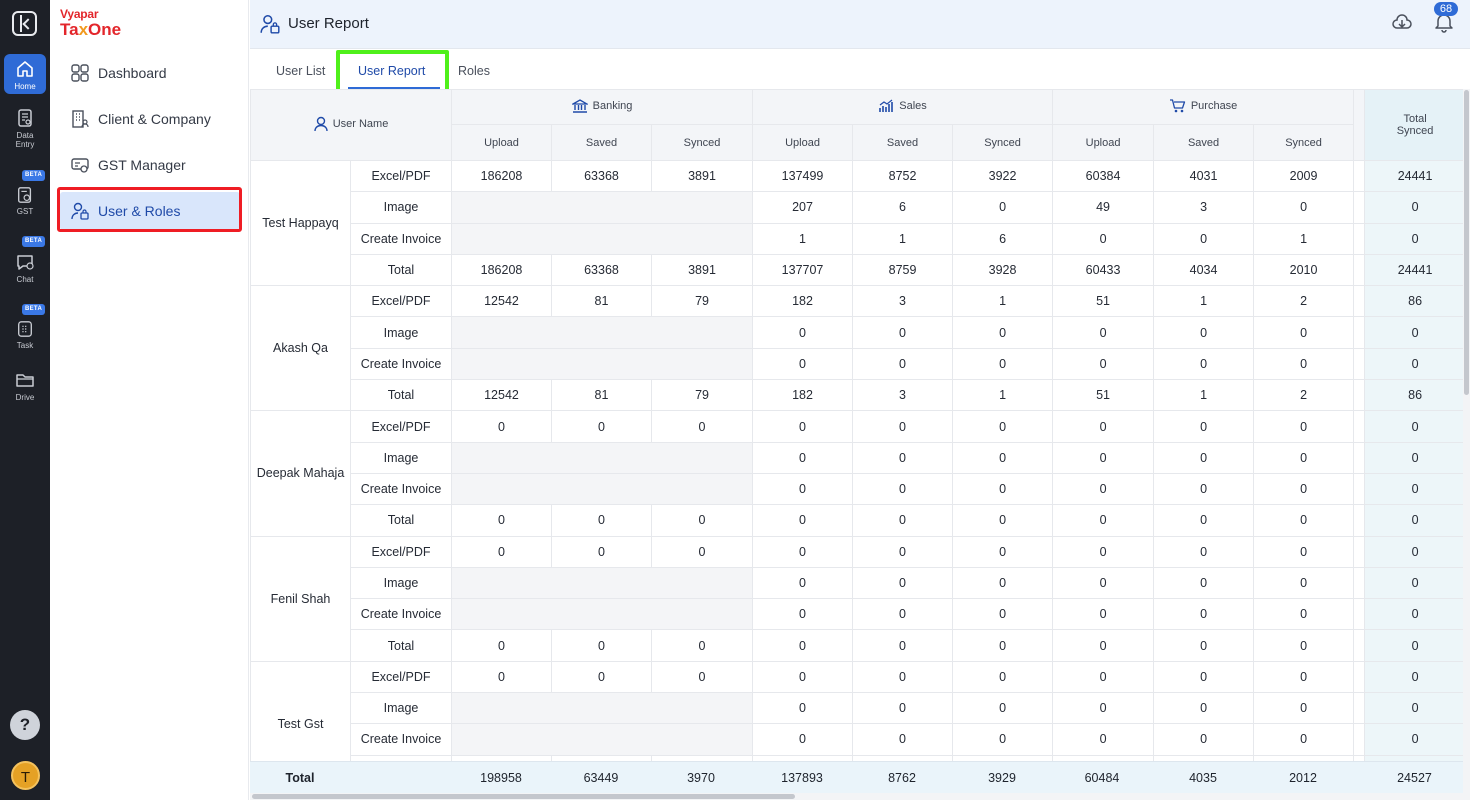 The height and width of the screenshot is (800, 1470). What do you see at coordinates (24, 23) in the screenshot?
I see `collapse-sidebar-icon` at bounding box center [24, 23].